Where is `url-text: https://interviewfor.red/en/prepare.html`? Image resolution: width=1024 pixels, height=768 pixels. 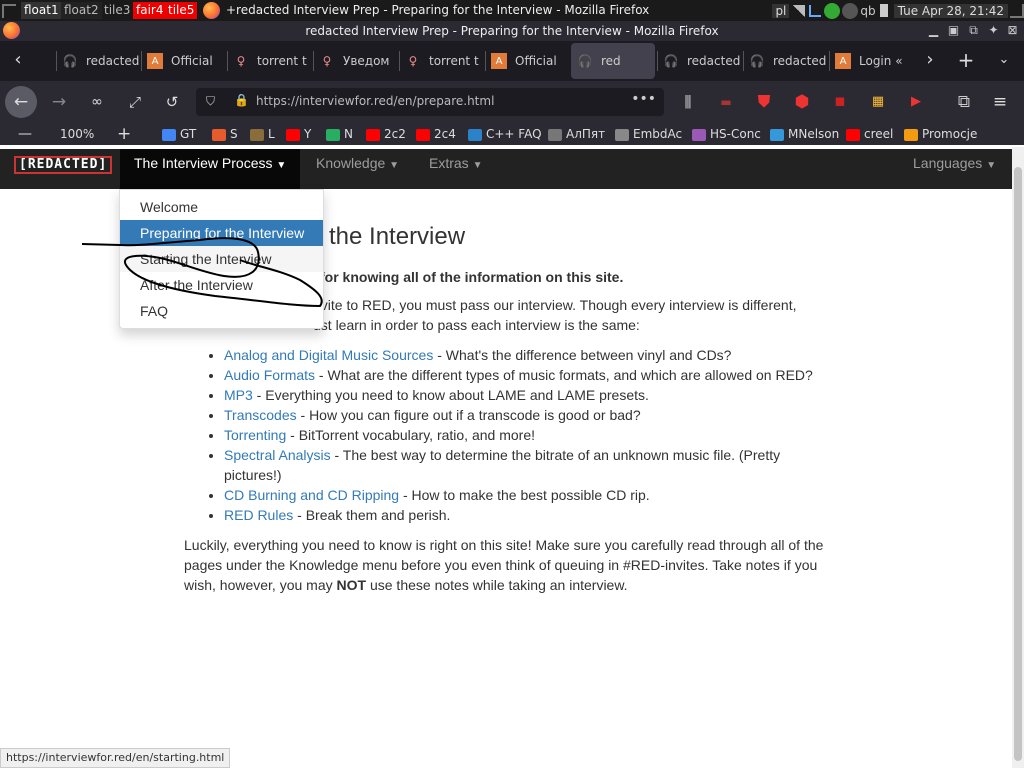 url-text: https://interviewfor.red/en/prepare.html is located at coordinates (375, 101).